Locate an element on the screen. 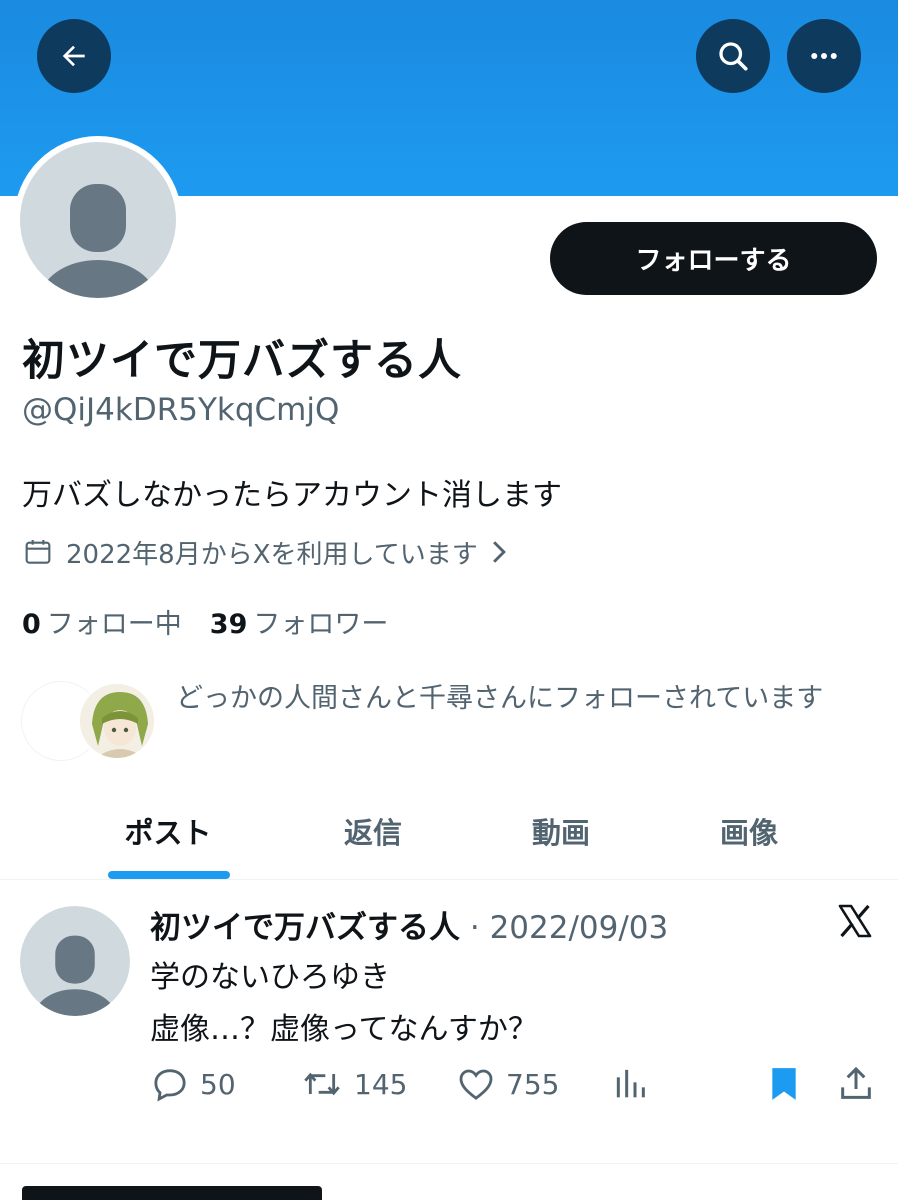 This screenshot has width=898, height=1200. follow-stats: 0 フォロー中 39 フォロワー is located at coordinates (205, 621).